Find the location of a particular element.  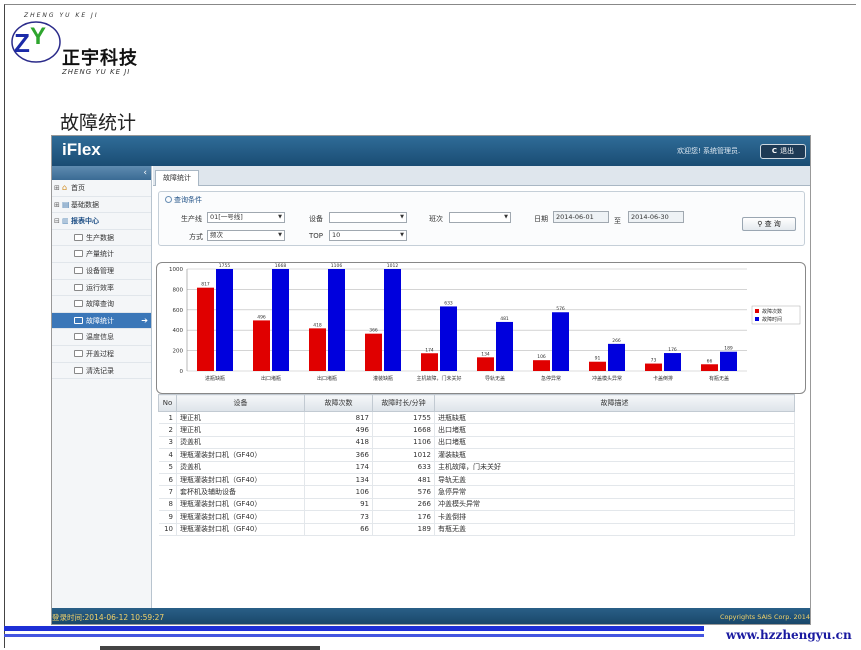

x-tick-label: 卡盖倒排 is located at coordinates (663, 378).